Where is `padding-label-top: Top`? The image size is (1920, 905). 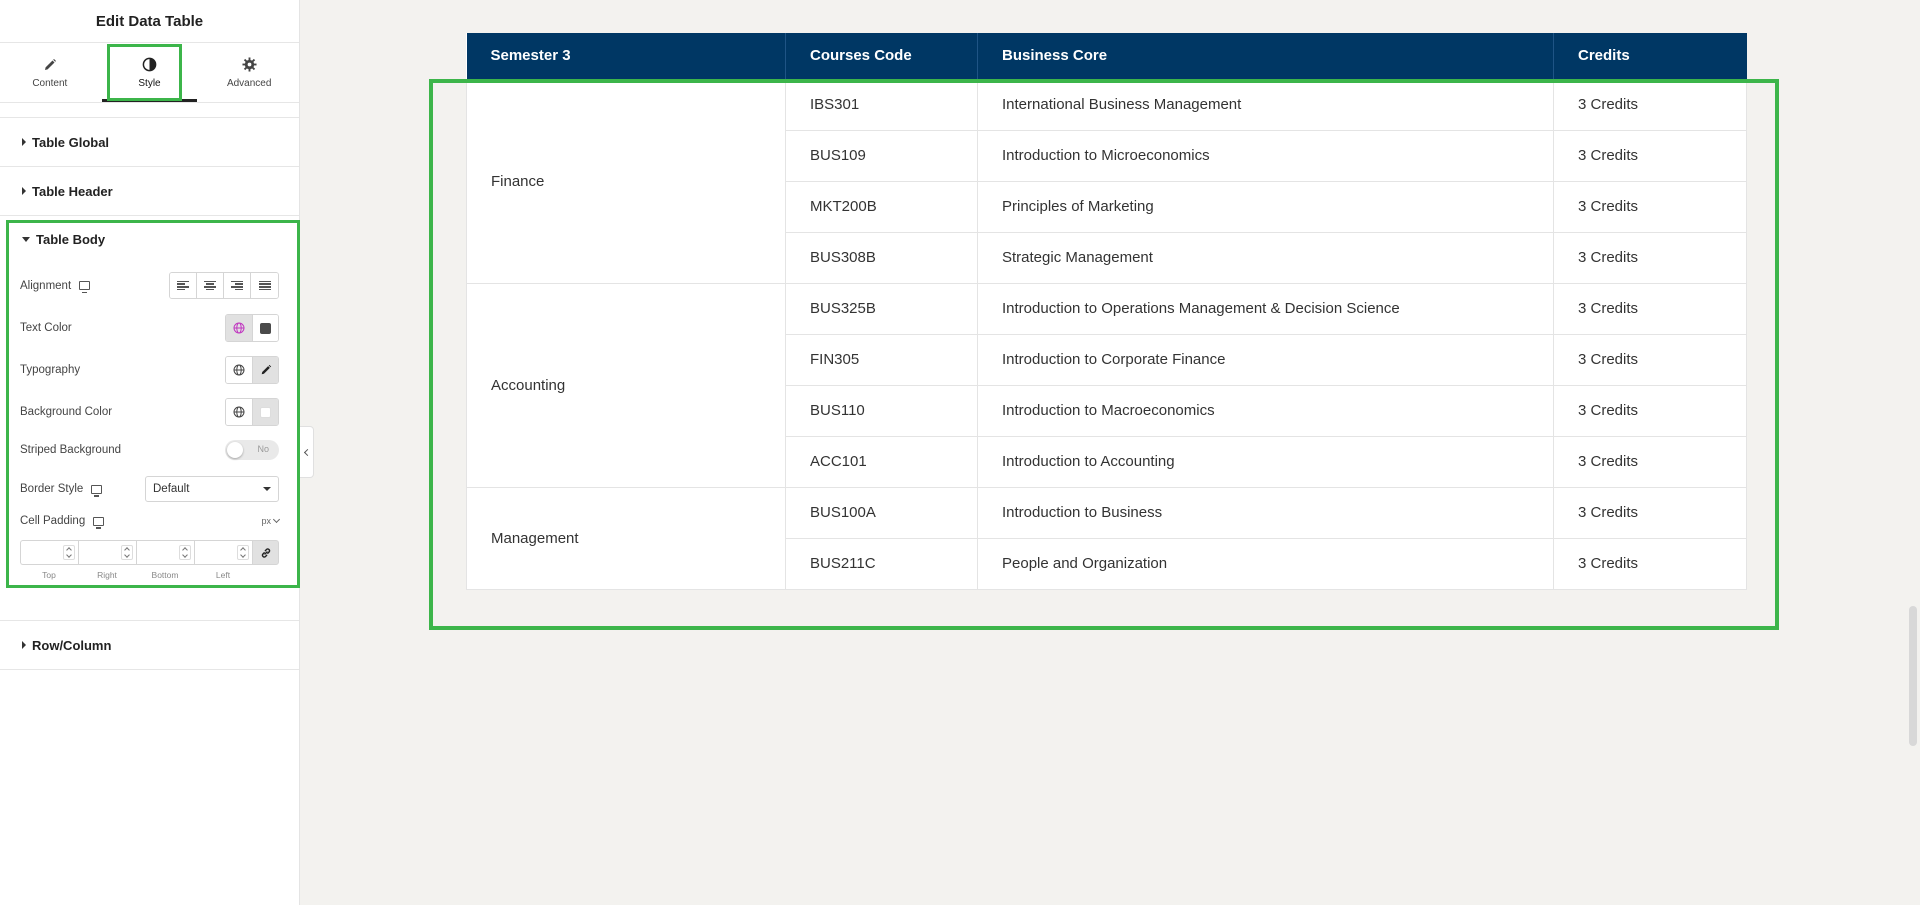 padding-label-top: Top is located at coordinates (49, 575).